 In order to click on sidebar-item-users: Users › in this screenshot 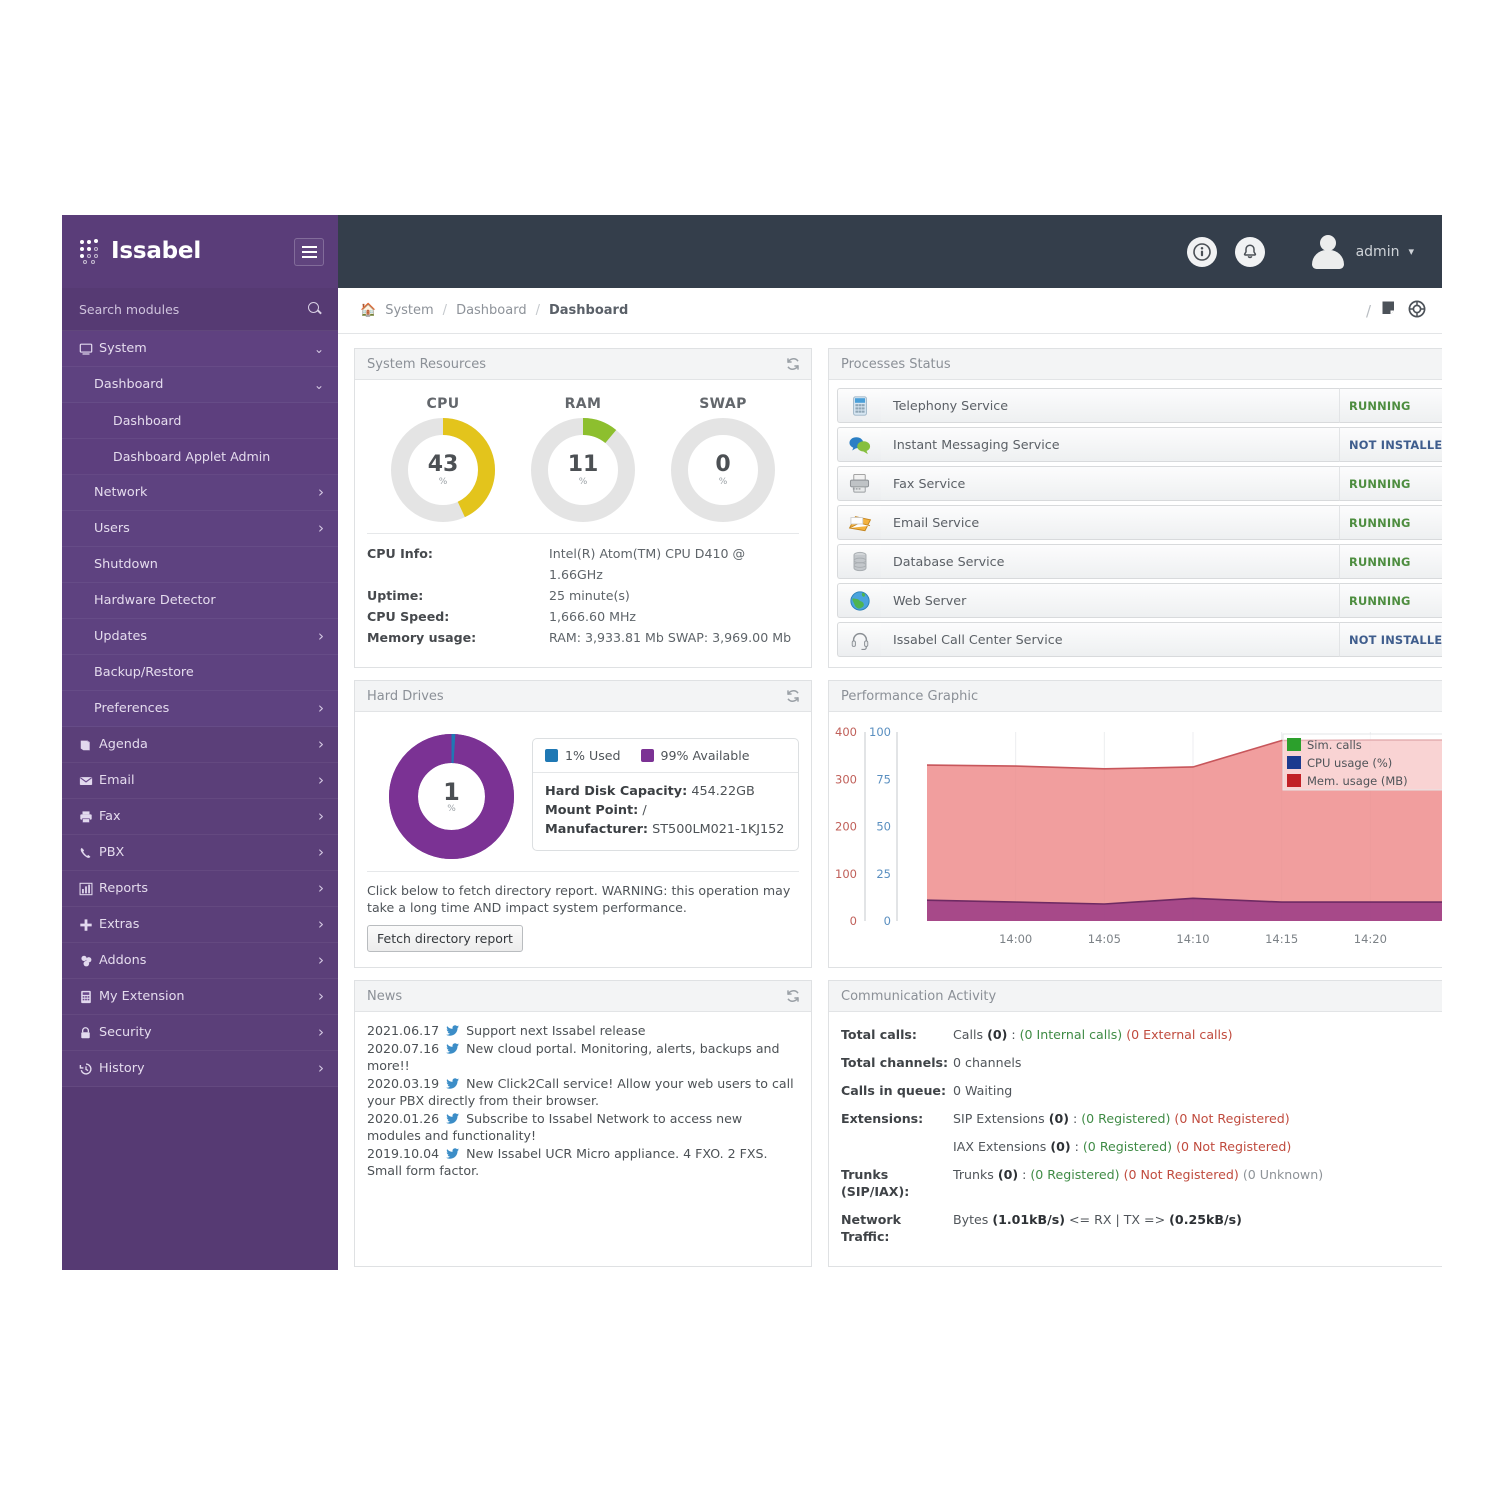, I will do `click(200, 529)`.